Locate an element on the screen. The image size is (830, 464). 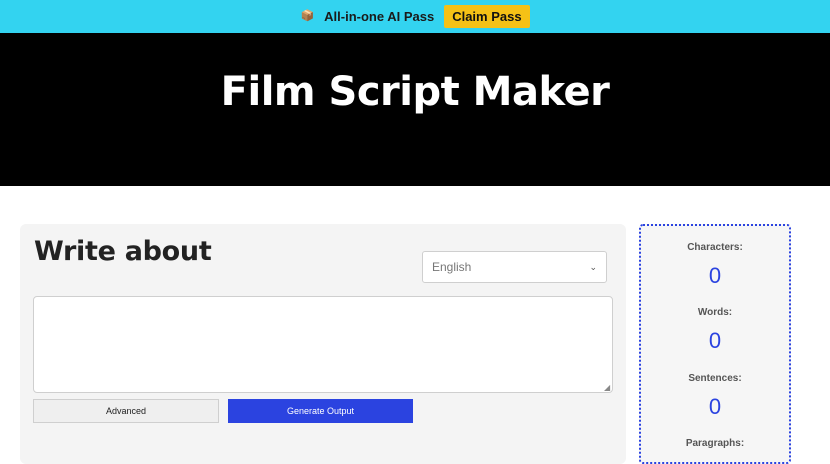
topic-textarea is located at coordinates (323, 344).